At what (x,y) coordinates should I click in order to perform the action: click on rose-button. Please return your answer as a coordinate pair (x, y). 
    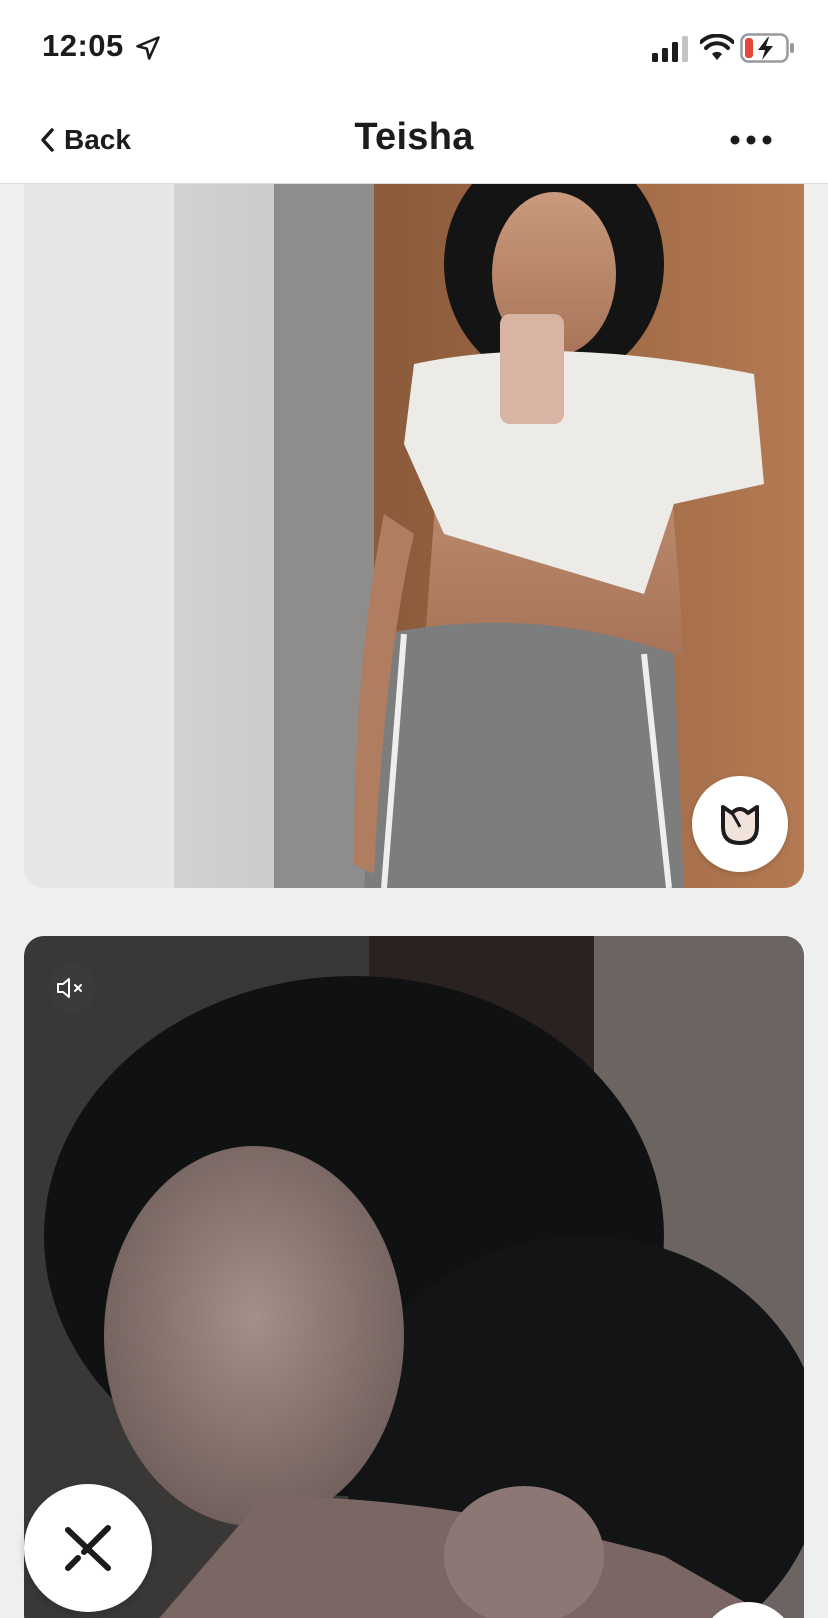
    Looking at the image, I should click on (740, 824).